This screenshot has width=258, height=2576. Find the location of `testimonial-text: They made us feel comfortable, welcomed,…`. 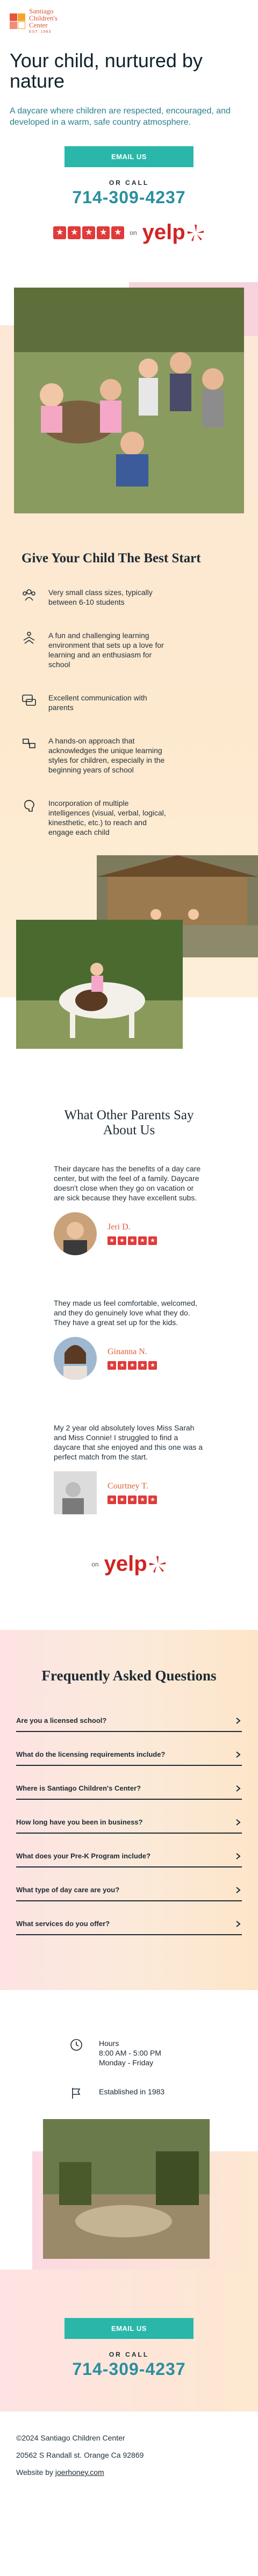

testimonial-text: They made us feel comfortable, welcomed,… is located at coordinates (125, 1313).